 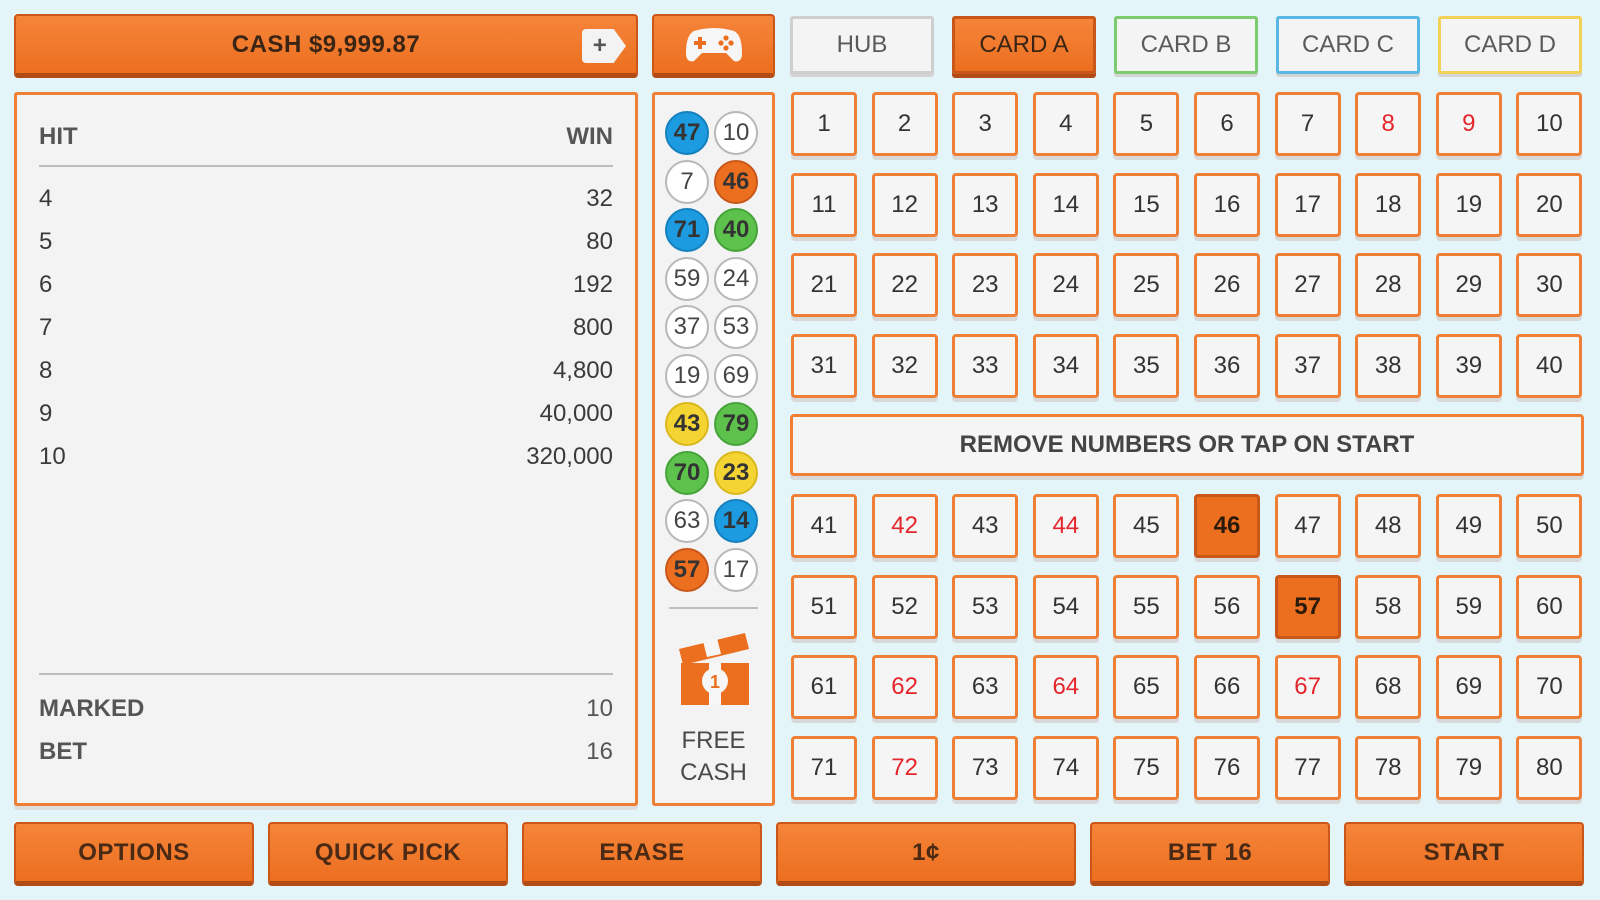 I want to click on number-cell-50: 50, so click(x=1549, y=526).